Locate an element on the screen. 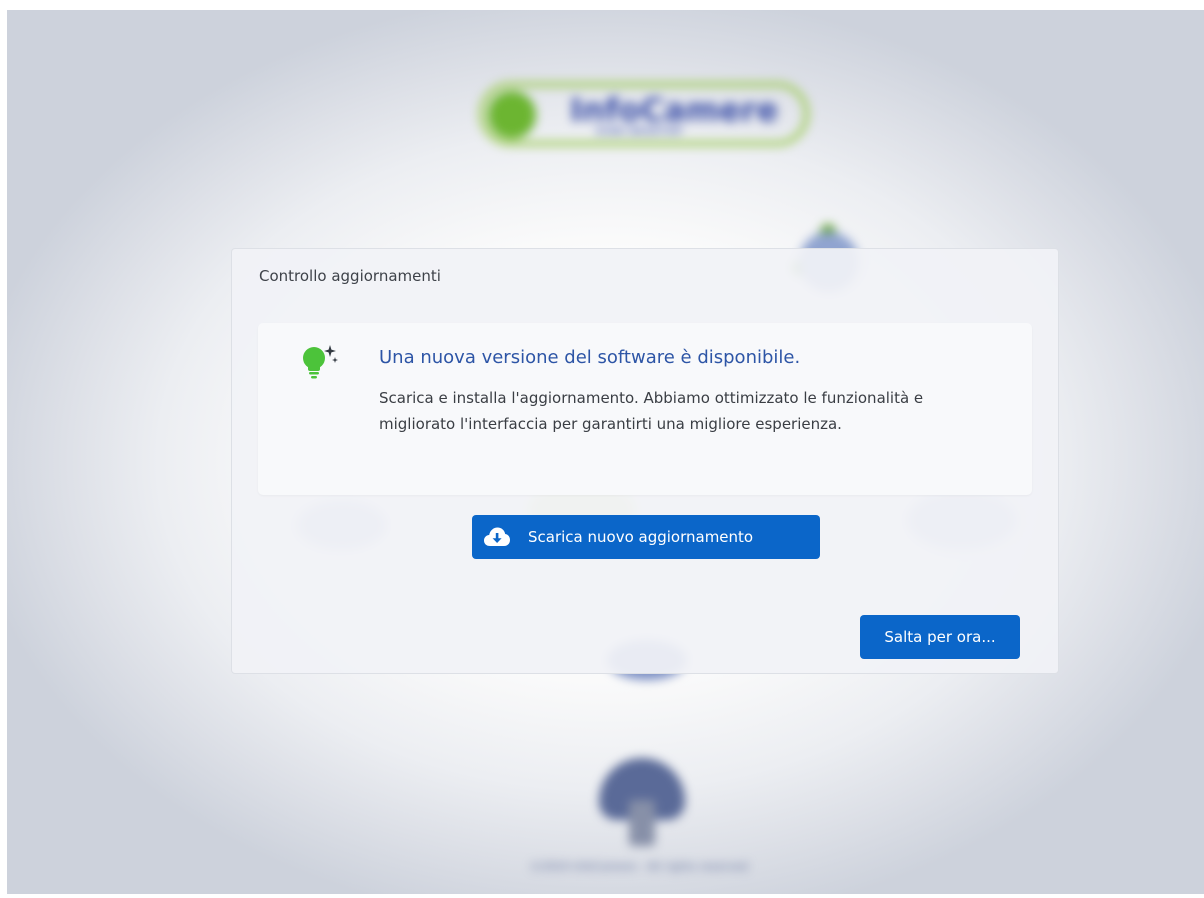  dialog-title: Controllo aggiornamenti is located at coordinates (350, 276).